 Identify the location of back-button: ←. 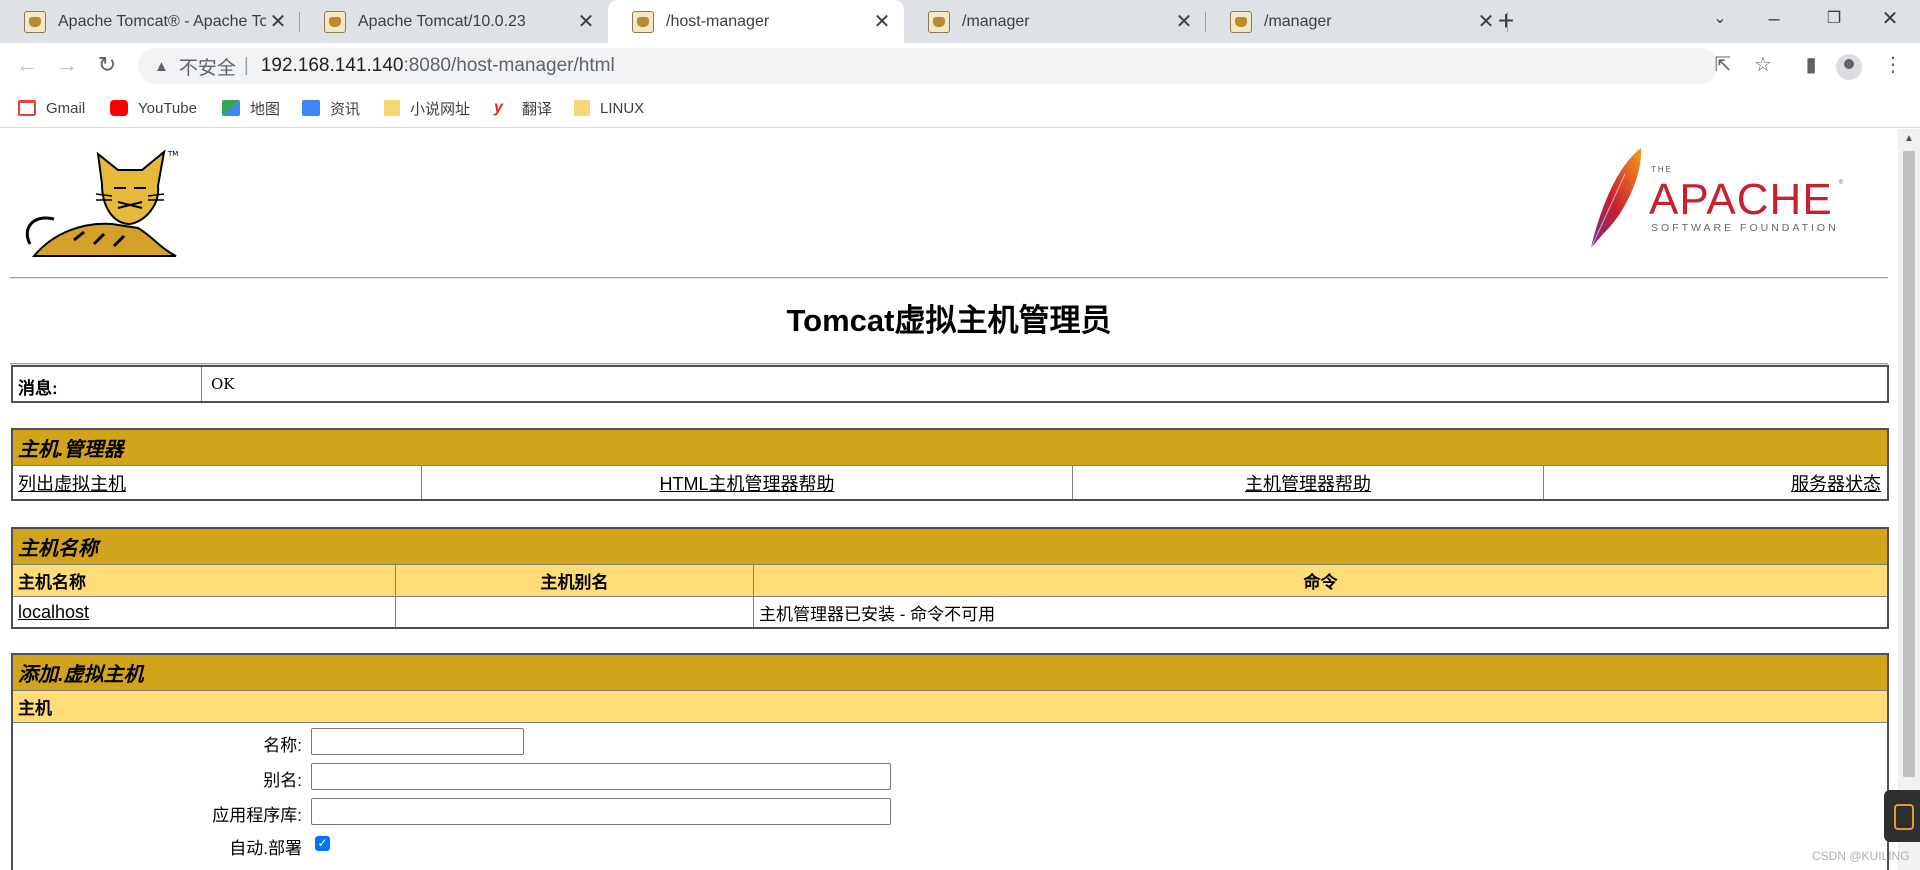
(27, 66).